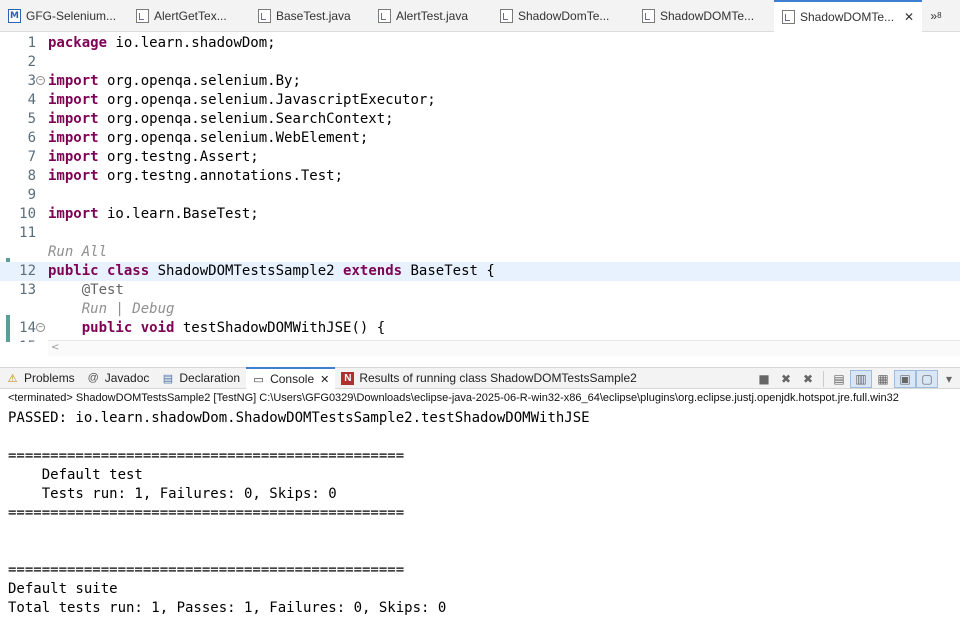  I want to click on line-number: 6, so click(31, 138).